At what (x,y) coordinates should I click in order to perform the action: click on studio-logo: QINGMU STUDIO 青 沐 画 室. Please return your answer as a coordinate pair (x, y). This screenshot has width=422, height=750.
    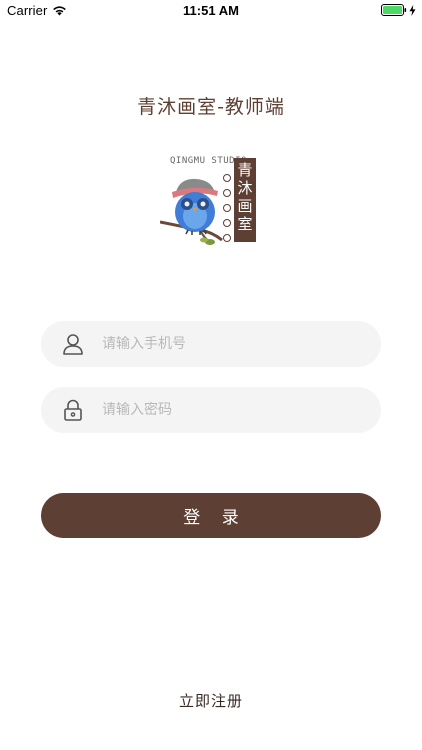
    Looking at the image, I should click on (210, 199).